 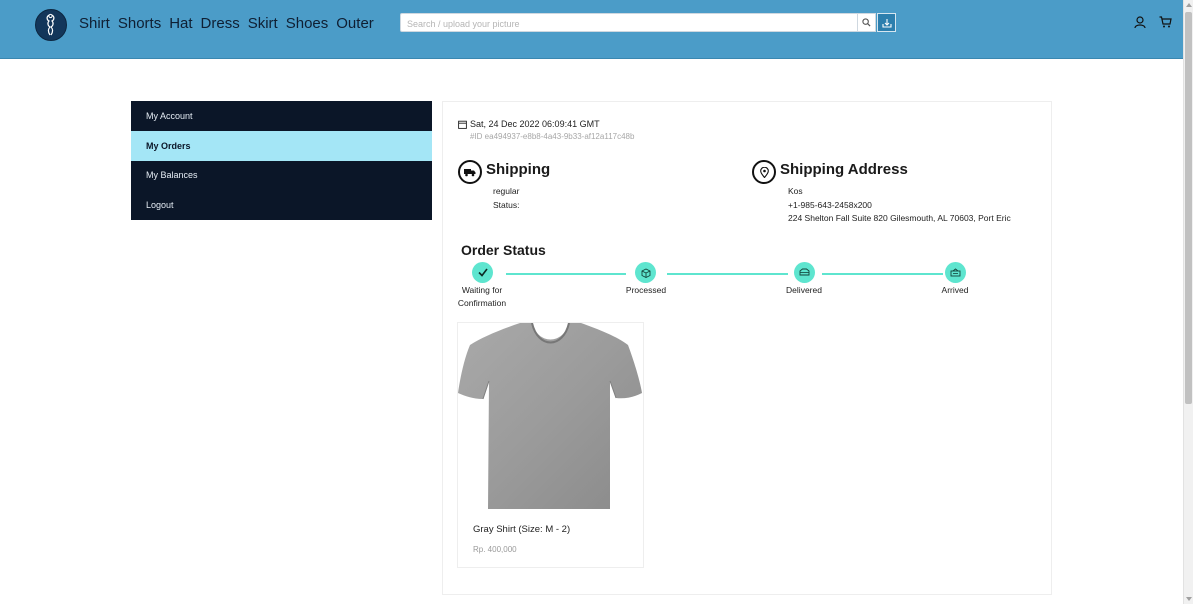 I want to click on logo-figure-icon, so click(x=50, y=24).